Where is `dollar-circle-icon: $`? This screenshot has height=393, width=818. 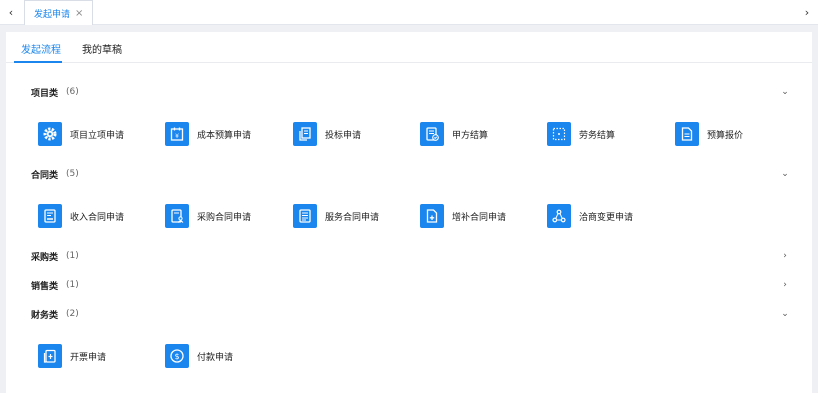
dollar-circle-icon: $ is located at coordinates (177, 356).